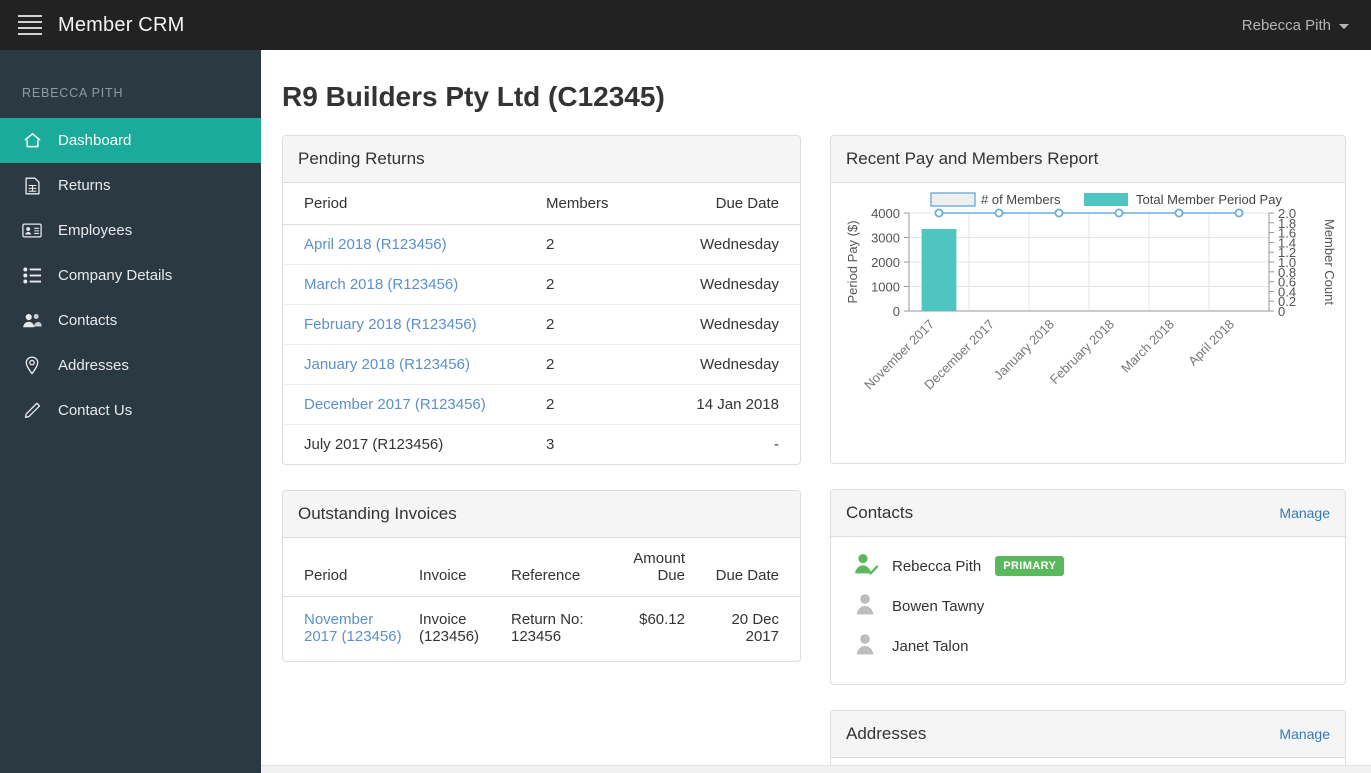 The image size is (1371, 773). What do you see at coordinates (1286, 25) in the screenshot?
I see `user-menu-label: Rebecca Pith` at bounding box center [1286, 25].